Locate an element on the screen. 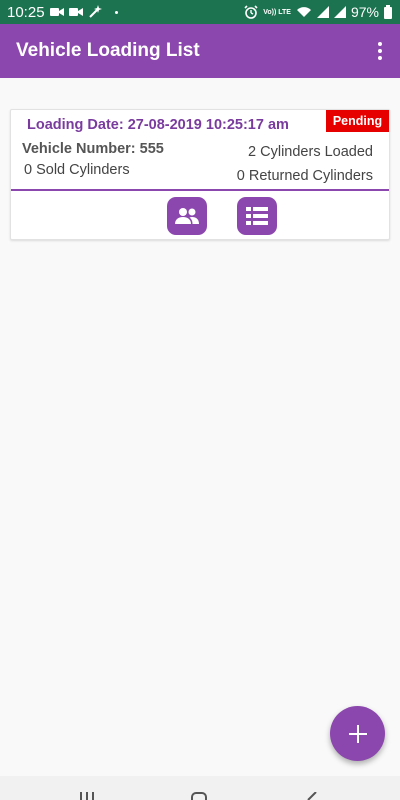 The height and width of the screenshot is (800, 400). battery-percent: 97% is located at coordinates (364, 12).